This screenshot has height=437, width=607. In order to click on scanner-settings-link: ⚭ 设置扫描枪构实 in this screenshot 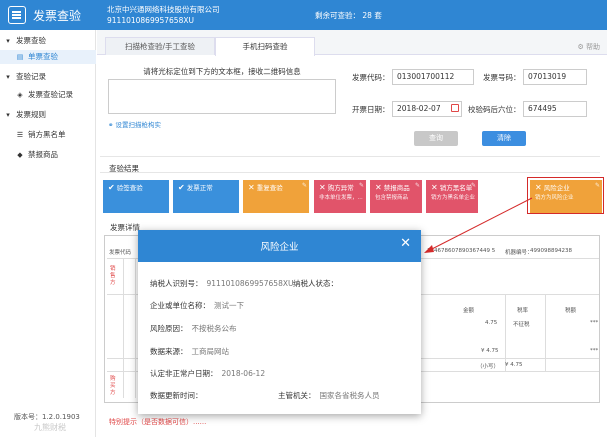, I will do `click(134, 124)`.